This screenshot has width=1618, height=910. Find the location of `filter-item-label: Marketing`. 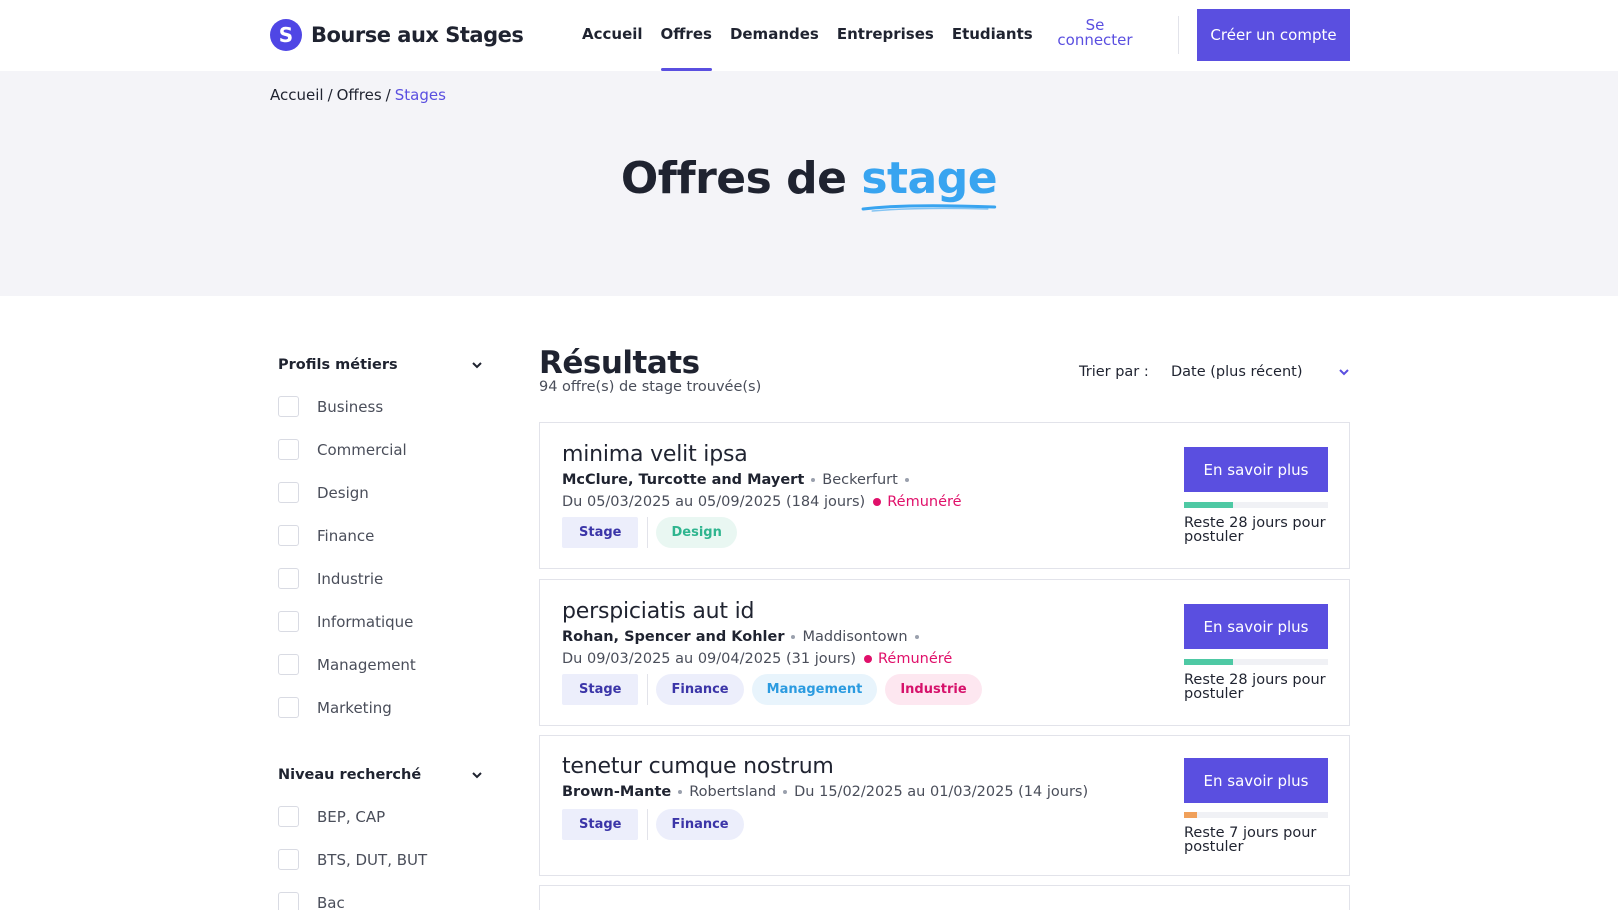

filter-item-label: Marketing is located at coordinates (354, 707).